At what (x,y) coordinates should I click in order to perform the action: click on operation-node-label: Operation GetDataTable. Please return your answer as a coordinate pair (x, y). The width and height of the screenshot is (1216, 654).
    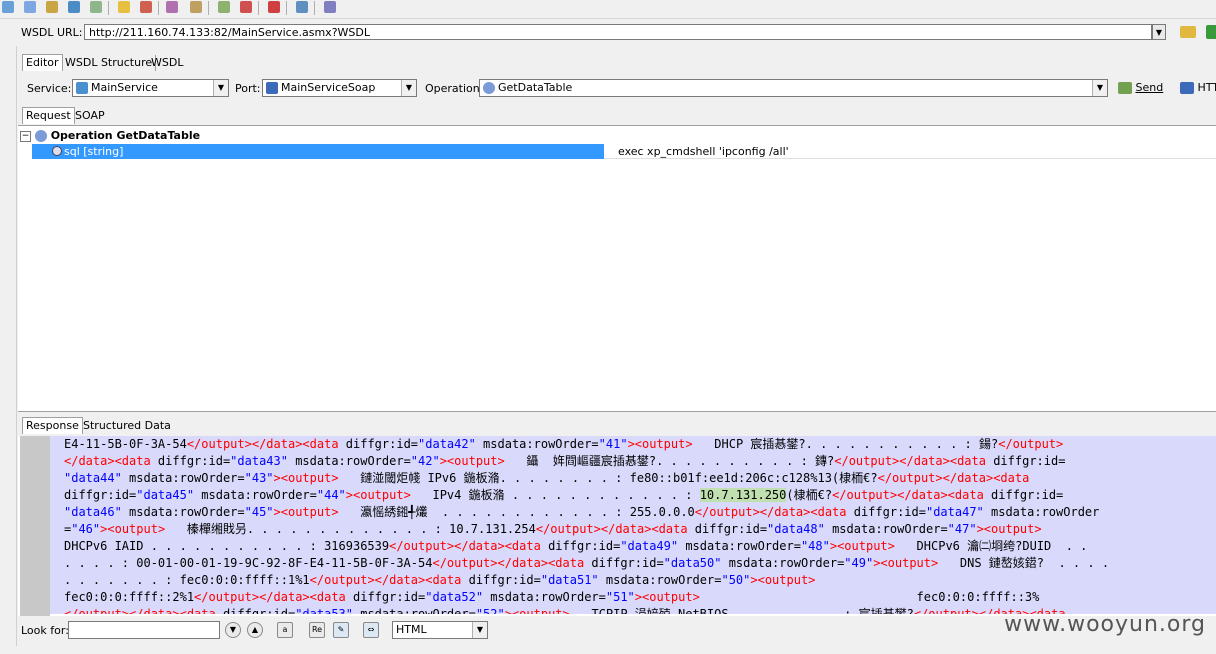
    Looking at the image, I should click on (125, 135).